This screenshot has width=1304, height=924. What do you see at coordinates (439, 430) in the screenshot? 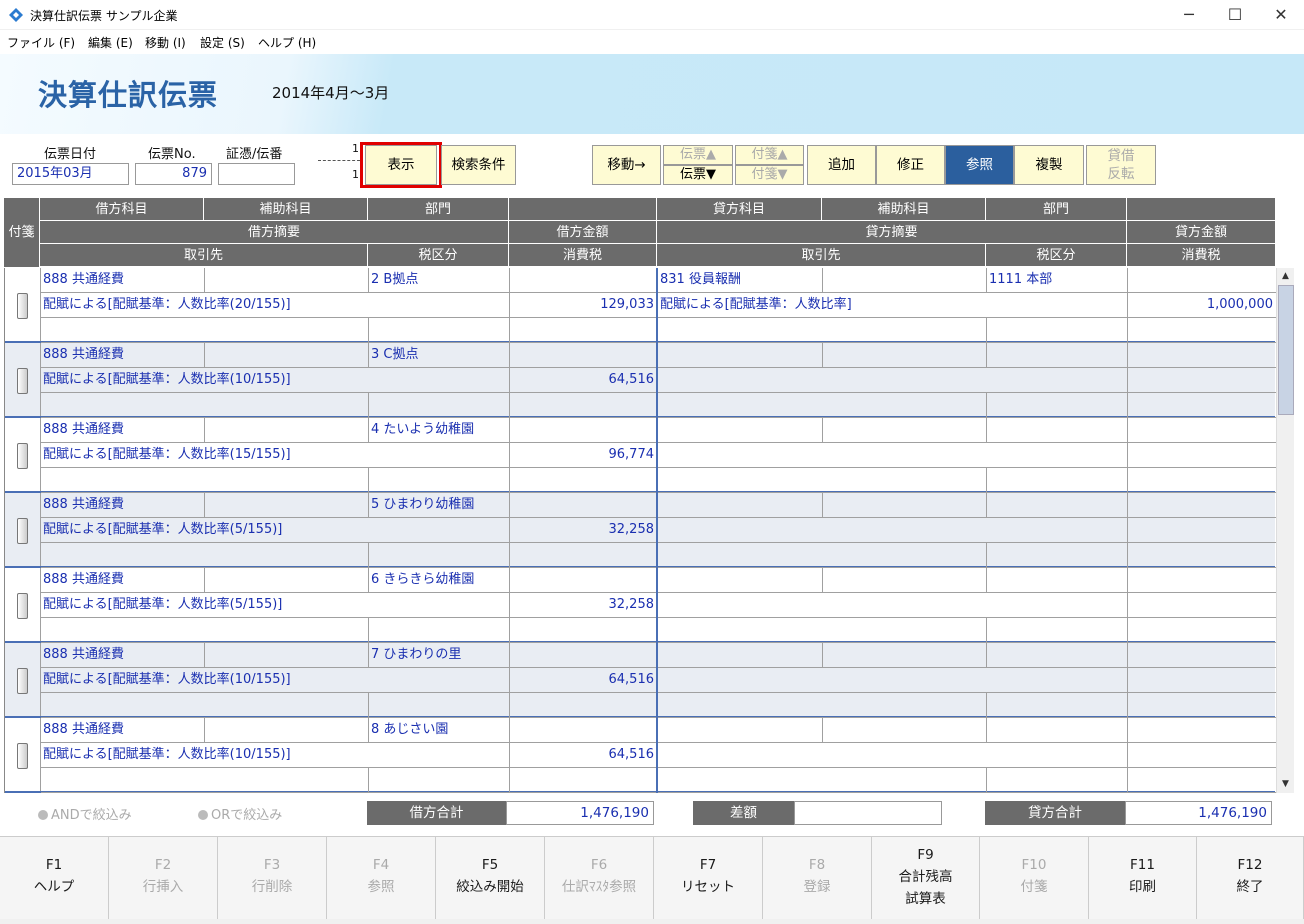
I see `dr-dept-cell: 4 たいよう幼稚園` at bounding box center [439, 430].